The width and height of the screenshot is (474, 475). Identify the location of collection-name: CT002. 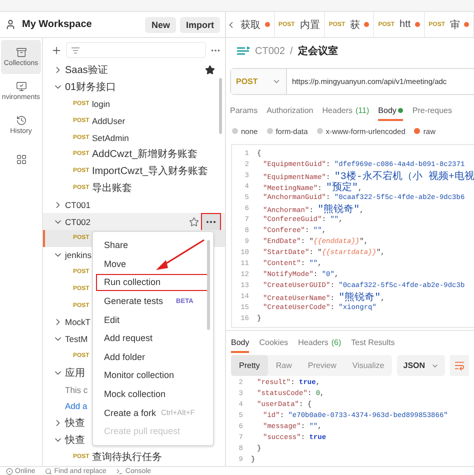
(78, 221).